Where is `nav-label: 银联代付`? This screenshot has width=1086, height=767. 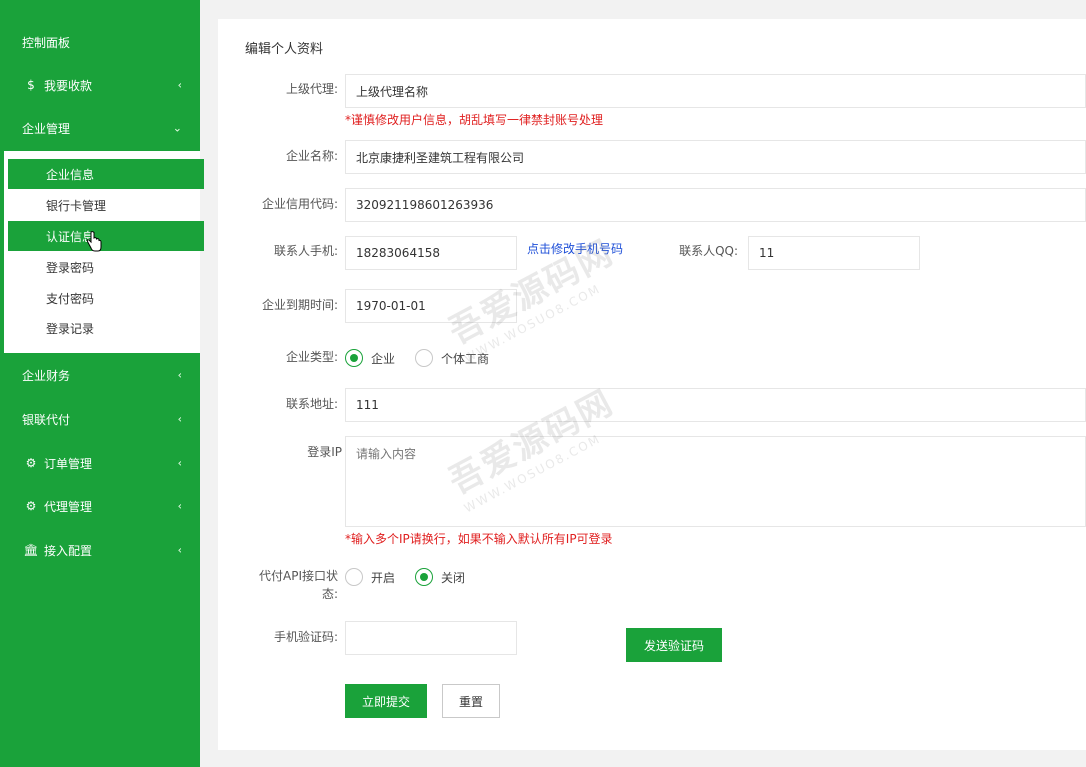 nav-label: 银联代付 is located at coordinates (46, 419).